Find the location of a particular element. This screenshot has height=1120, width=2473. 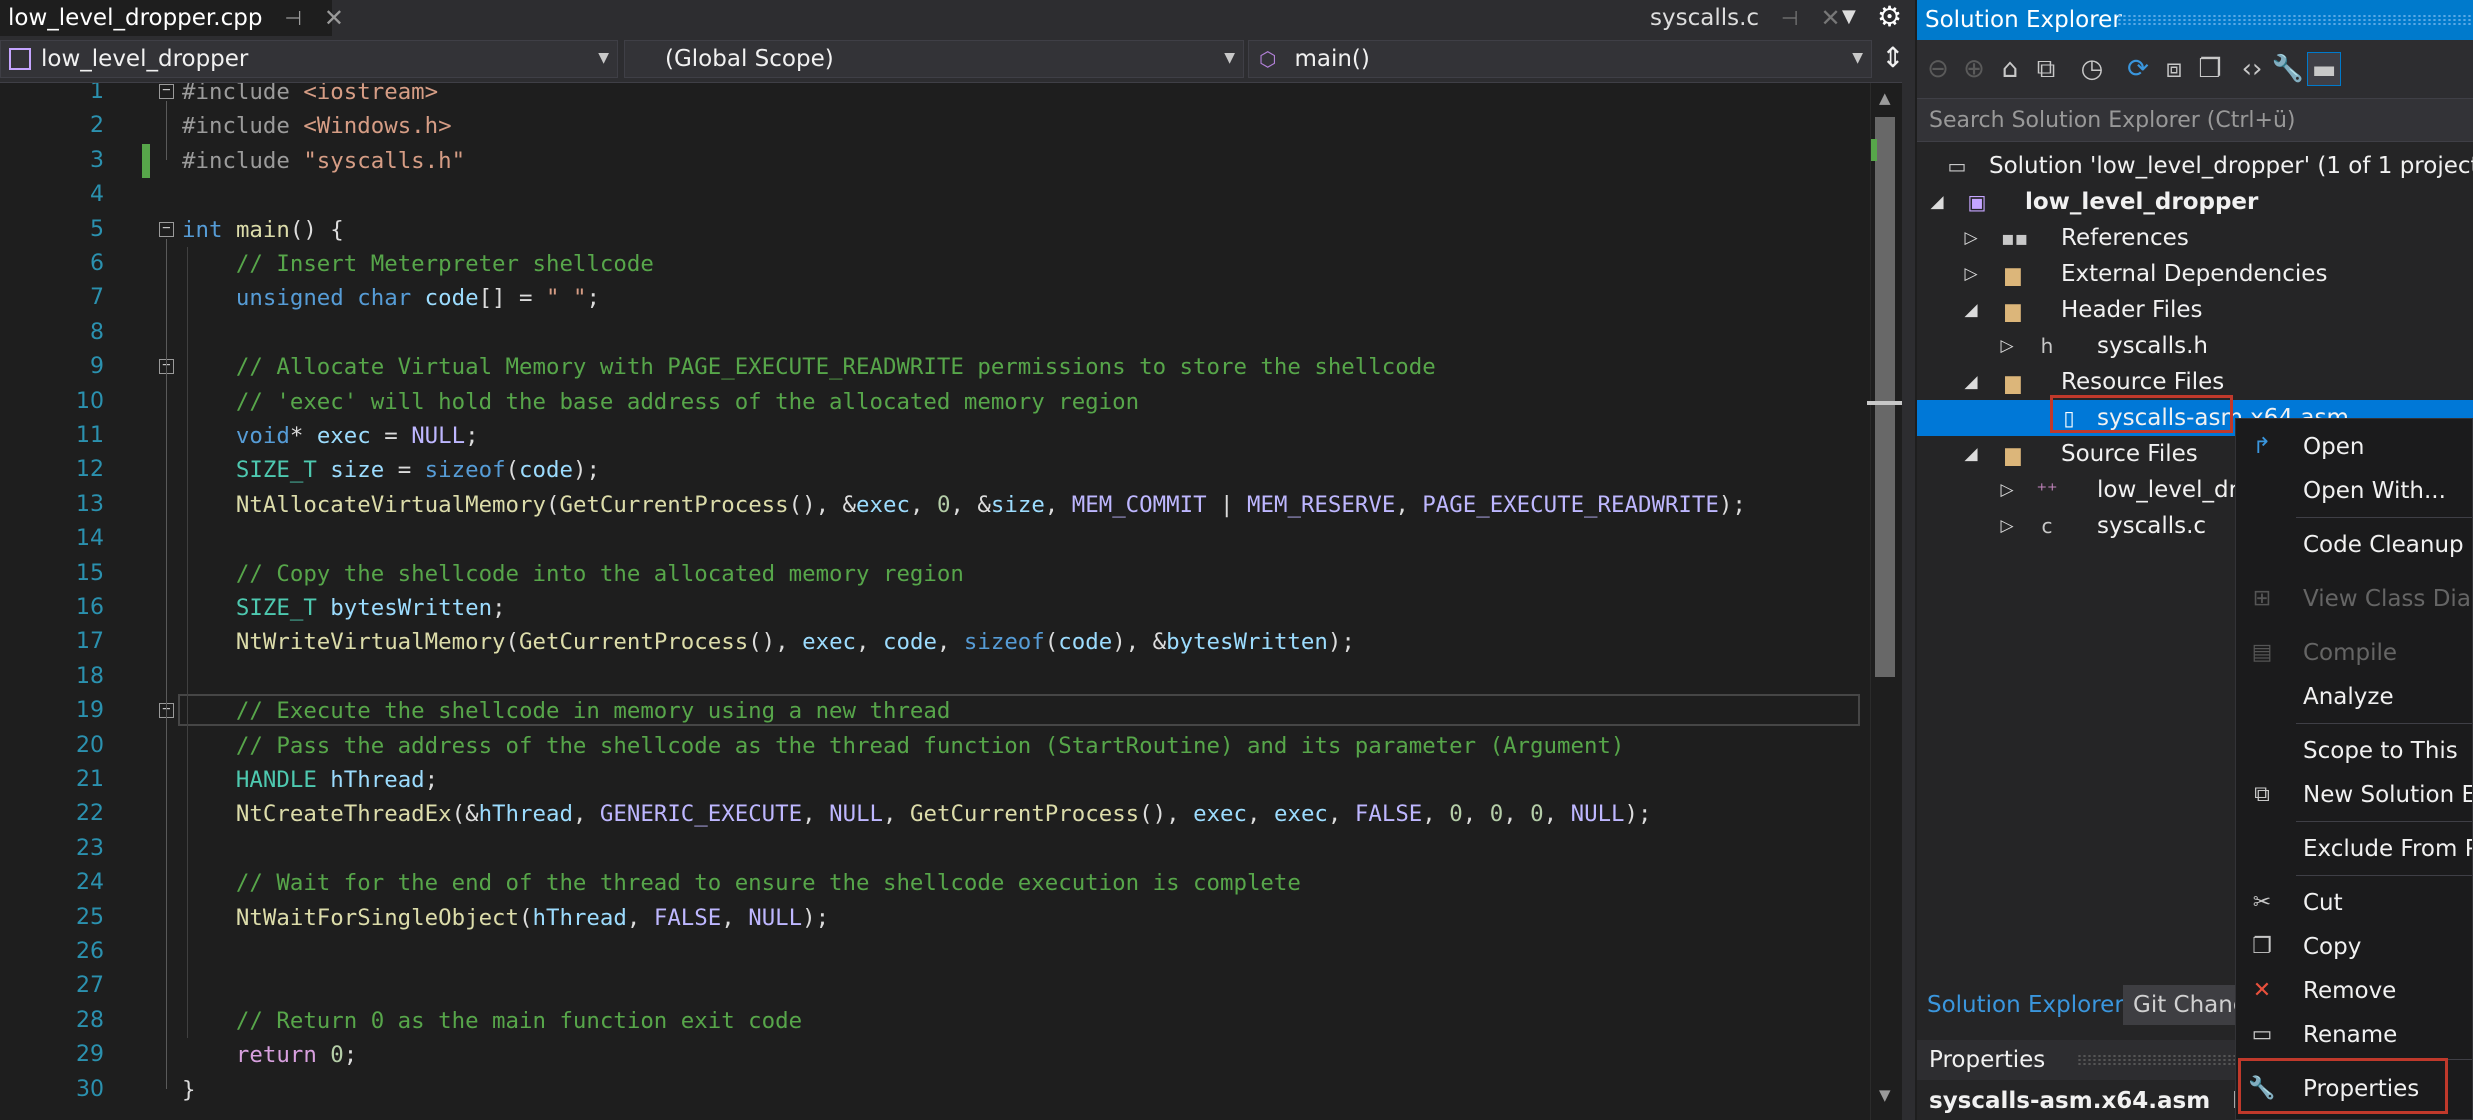

show-all-files-icon: ❐ is located at coordinates (2210, 69).